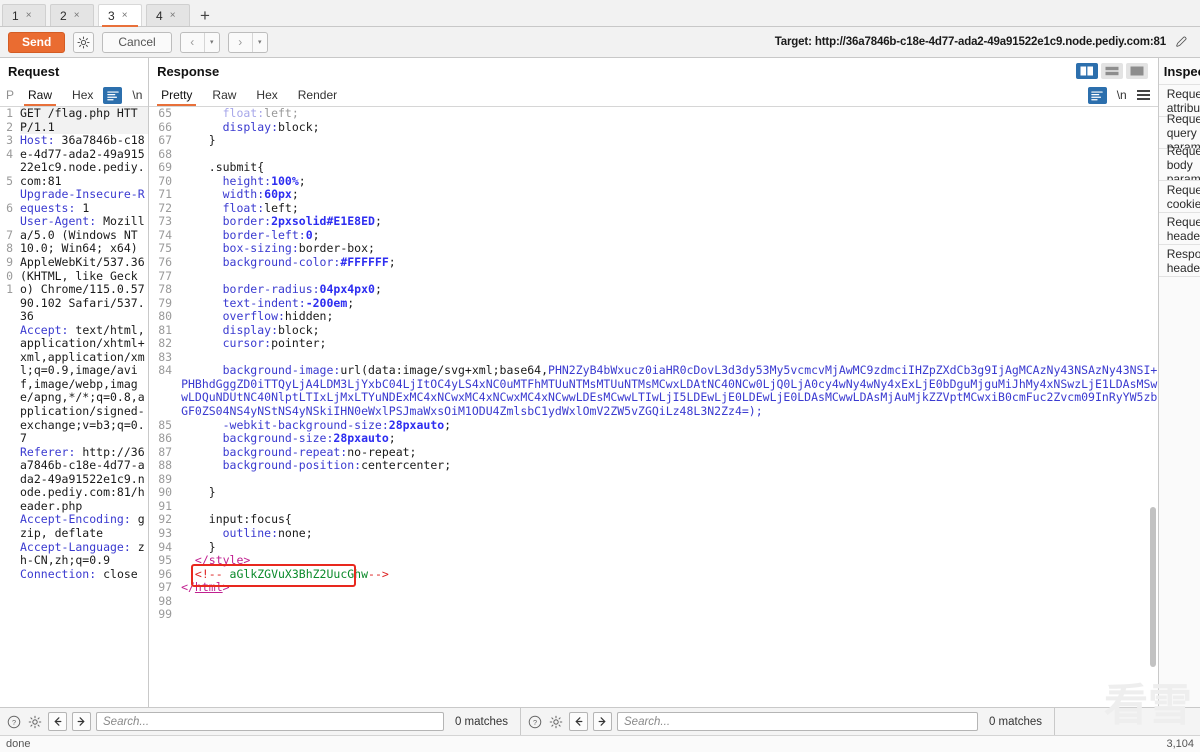 This screenshot has height=752, width=1200. I want to click on inspector-pane: Inspector, so click(1179, 382).